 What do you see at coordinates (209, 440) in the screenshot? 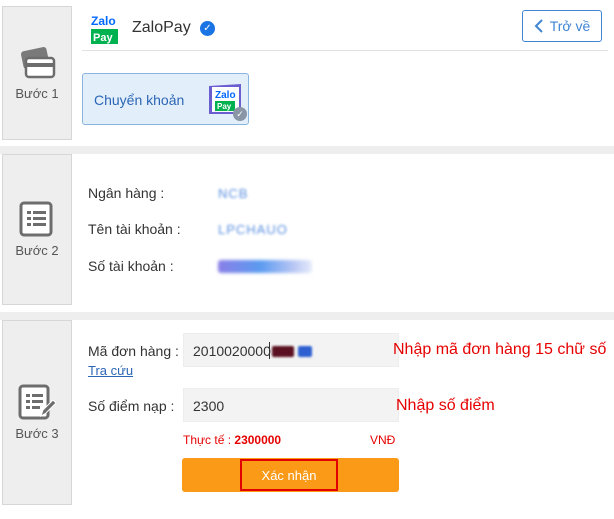
I see `actual-amount-label: Thực tế :` at bounding box center [209, 440].